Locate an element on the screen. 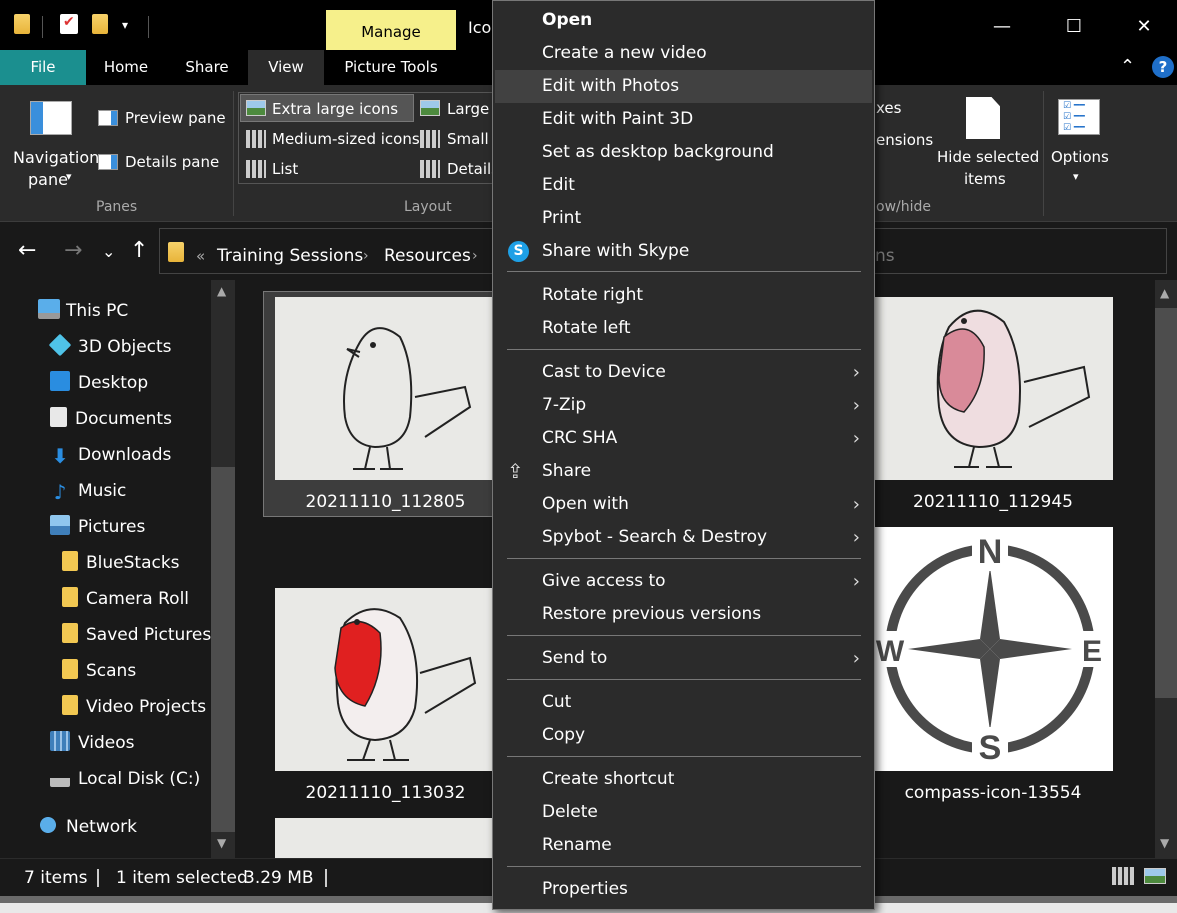 Image resolution: width=1177 pixels, height=913 pixels. collapse-ribbon-chevron-icon: ⌃ is located at coordinates (1127, 66).